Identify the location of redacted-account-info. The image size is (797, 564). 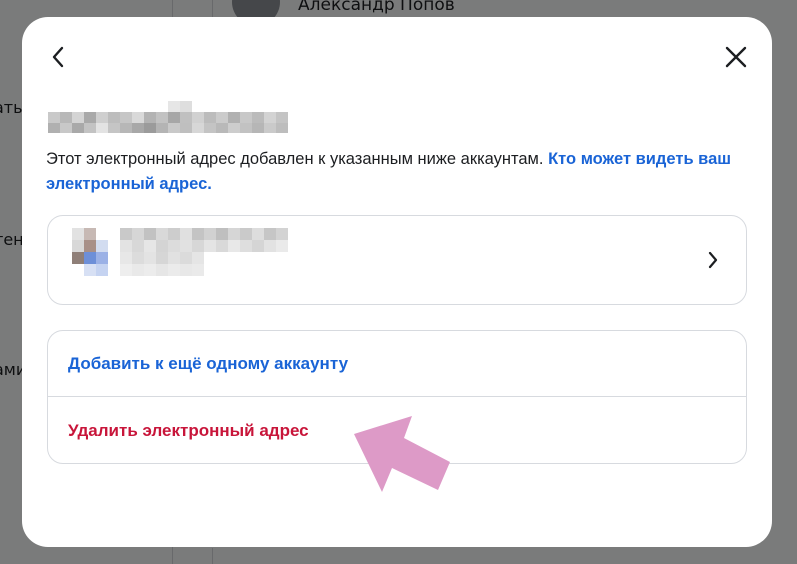
(205, 253).